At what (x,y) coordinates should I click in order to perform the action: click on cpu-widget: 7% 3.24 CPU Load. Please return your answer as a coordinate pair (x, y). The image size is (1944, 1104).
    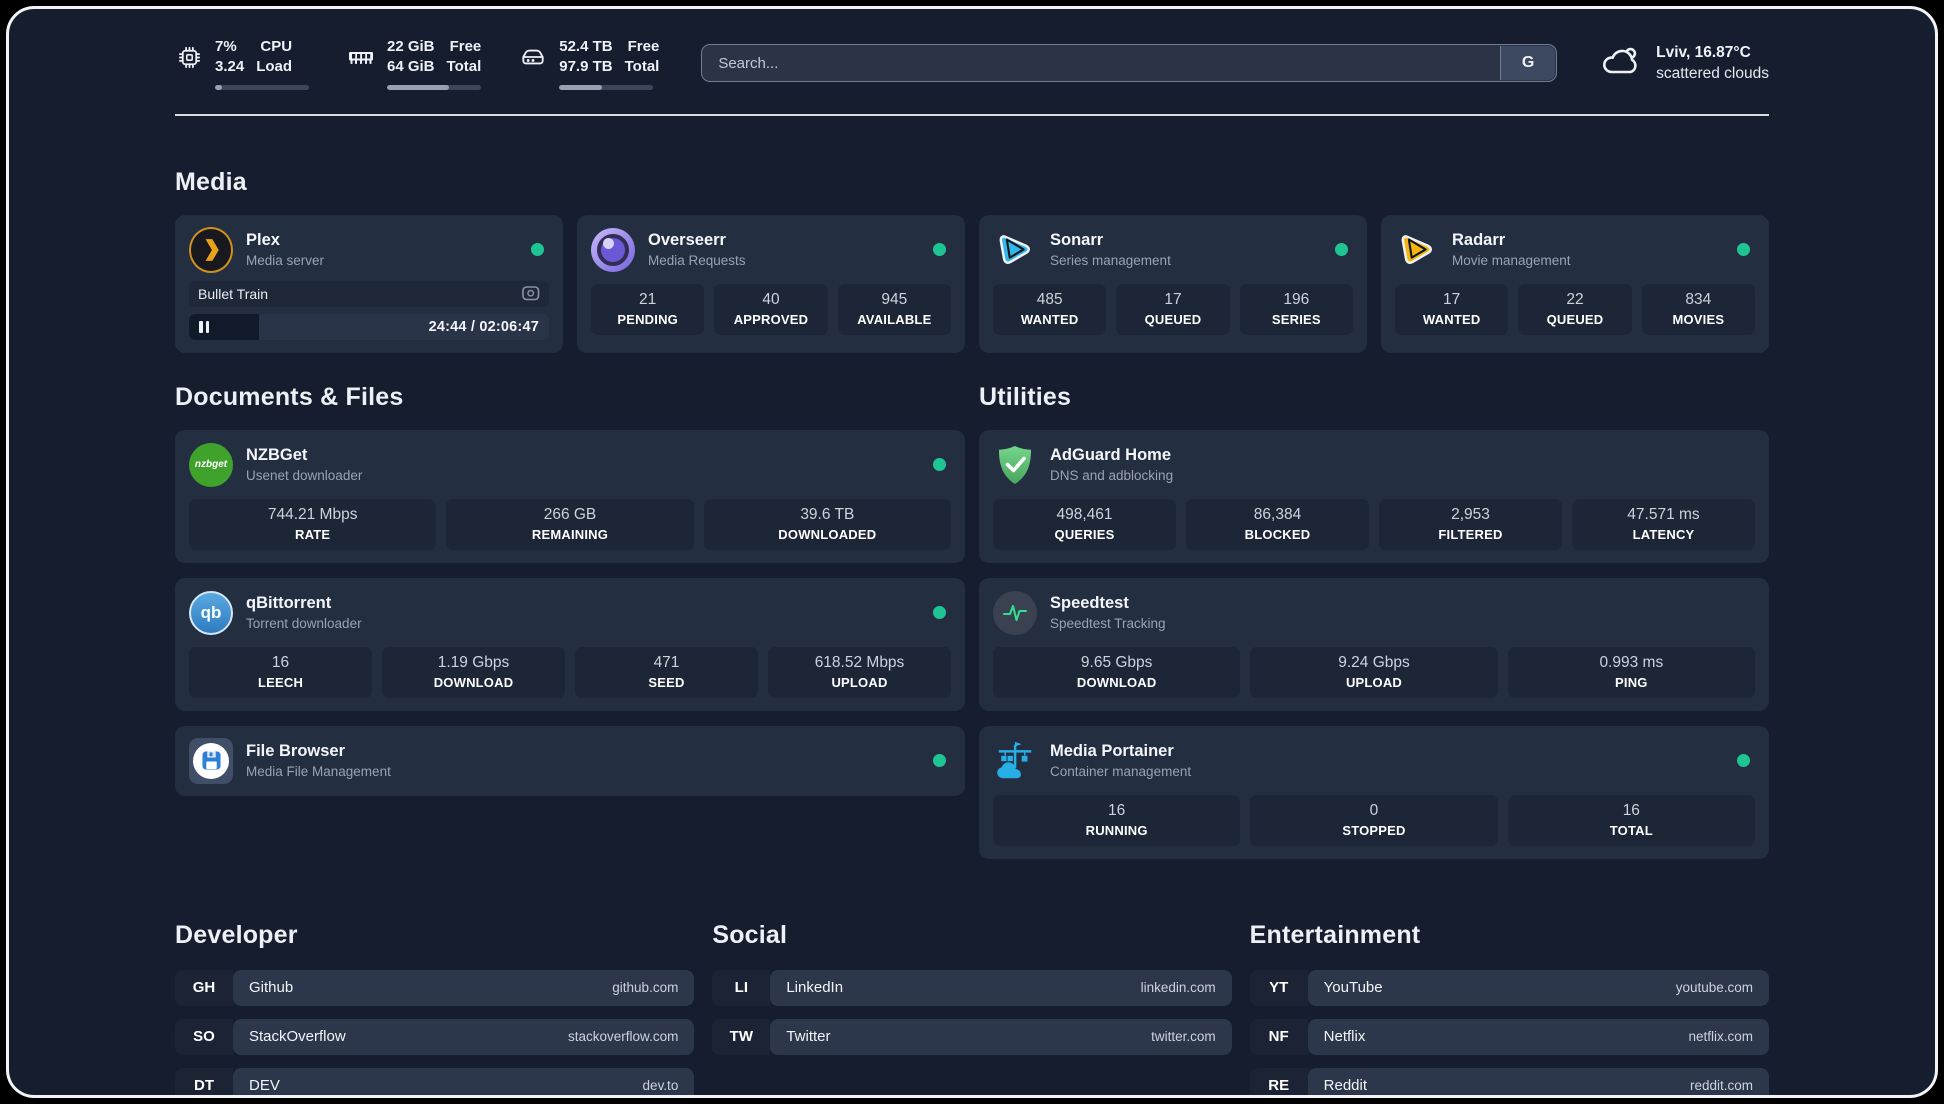
    Looking at the image, I should click on (242, 63).